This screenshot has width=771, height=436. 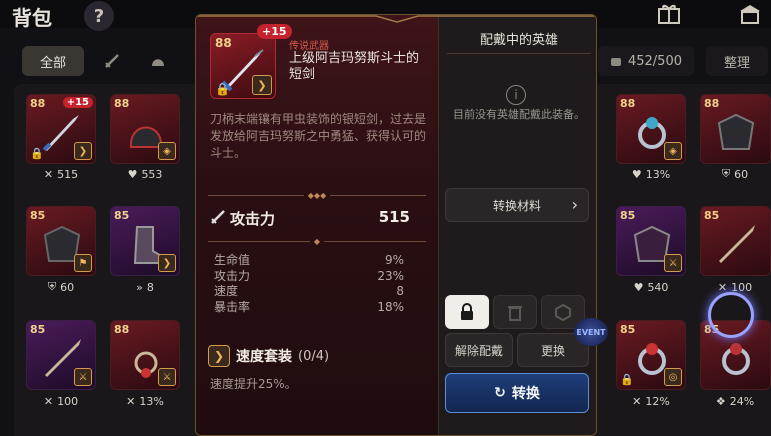 I want to click on equipped-title: 配戴中的英雄, so click(x=518, y=40).